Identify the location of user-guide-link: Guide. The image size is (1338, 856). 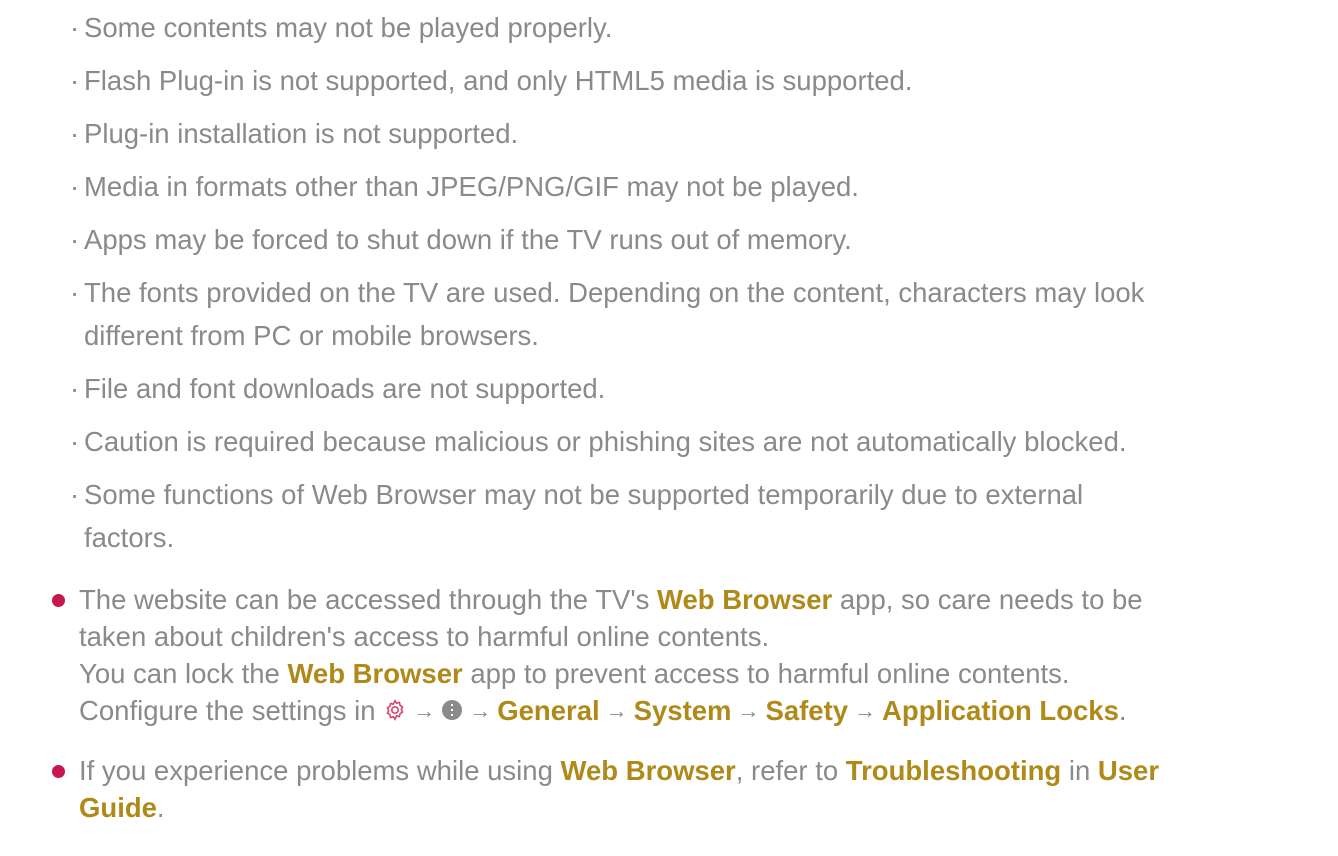
(118, 807).